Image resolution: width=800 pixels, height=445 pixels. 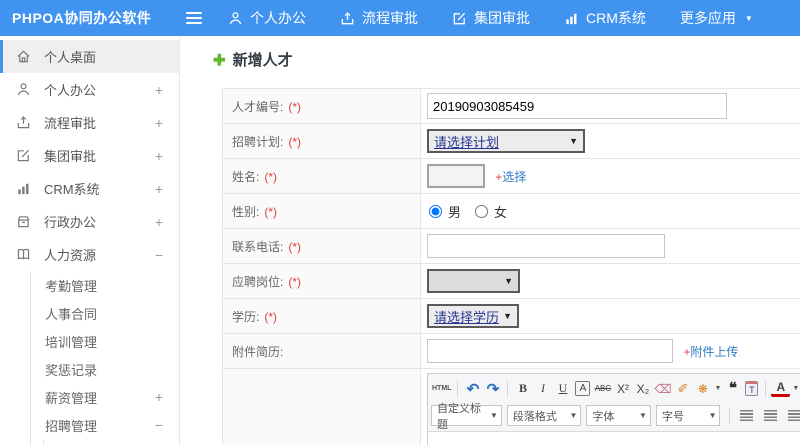 What do you see at coordinates (70, 222) in the screenshot?
I see `sidebar-item-label: 行政办公` at bounding box center [70, 222].